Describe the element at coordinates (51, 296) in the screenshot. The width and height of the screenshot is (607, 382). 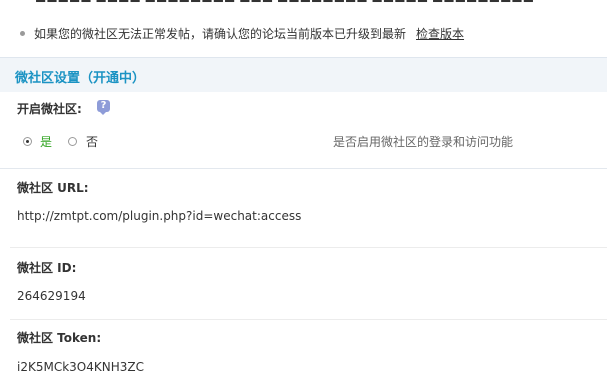
I see `id-value: 264629194` at that location.